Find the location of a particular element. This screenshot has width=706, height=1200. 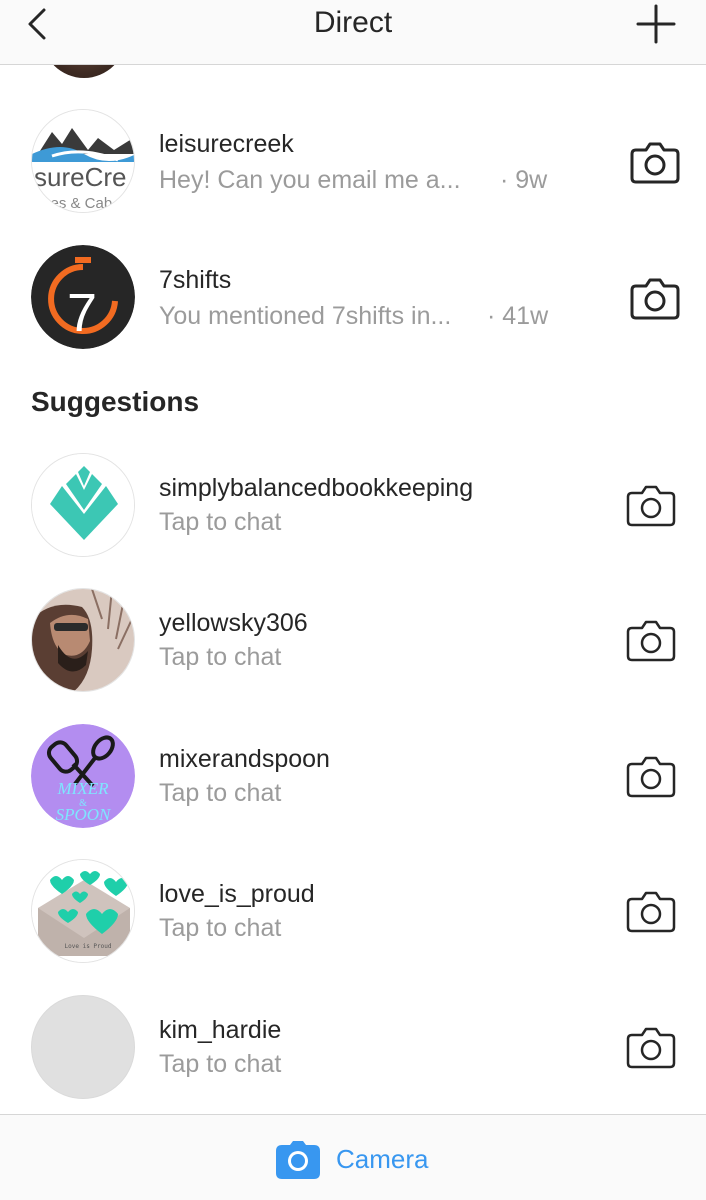

avatar-love-is-proud: Love is Proud is located at coordinates (83, 911).